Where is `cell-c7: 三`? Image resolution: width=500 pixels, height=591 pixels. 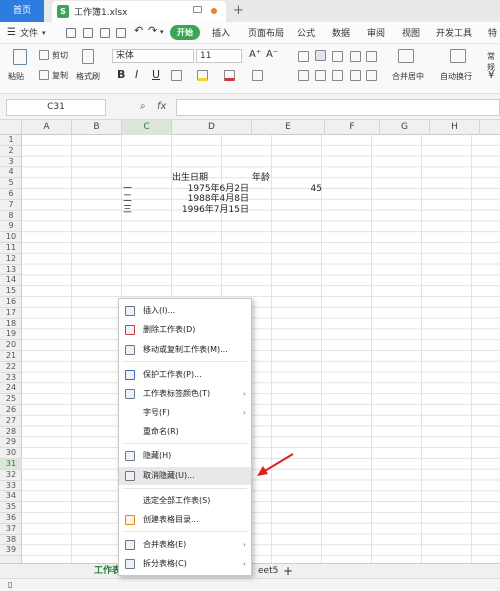
cell-c7: 三 is located at coordinates (148, 210).